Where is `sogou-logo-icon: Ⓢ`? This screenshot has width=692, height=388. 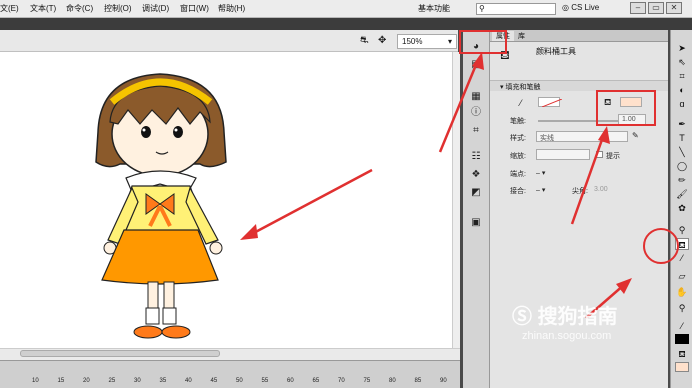 sogou-logo-icon: Ⓢ is located at coordinates (525, 317).